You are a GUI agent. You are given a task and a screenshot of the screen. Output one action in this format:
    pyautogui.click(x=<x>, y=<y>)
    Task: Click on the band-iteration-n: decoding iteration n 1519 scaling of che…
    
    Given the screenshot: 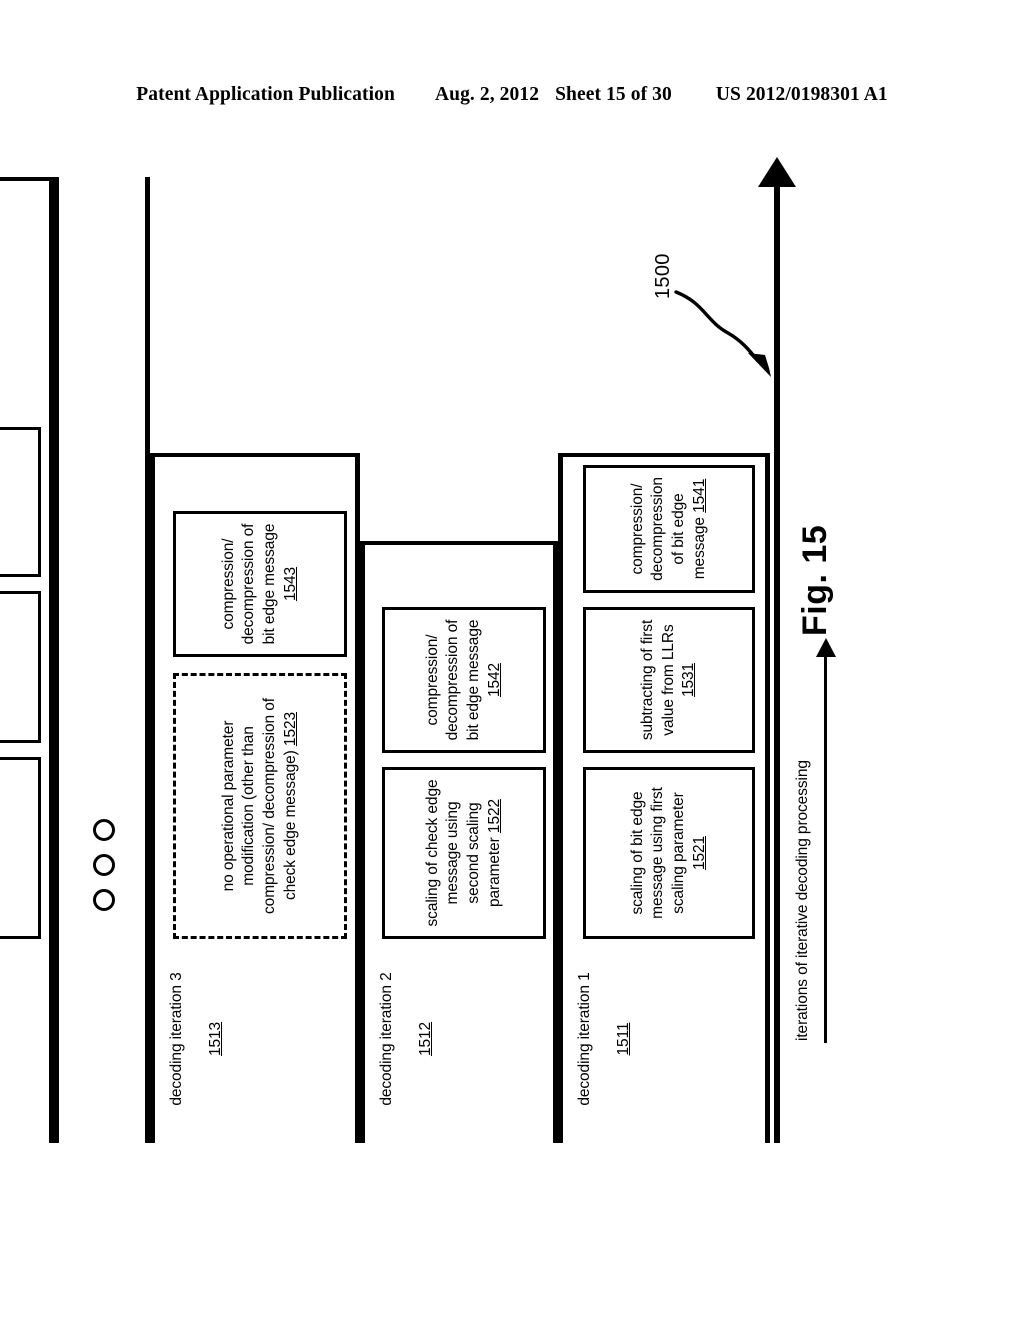 What is the action you would take?
    pyautogui.click(x=27, y=660)
    